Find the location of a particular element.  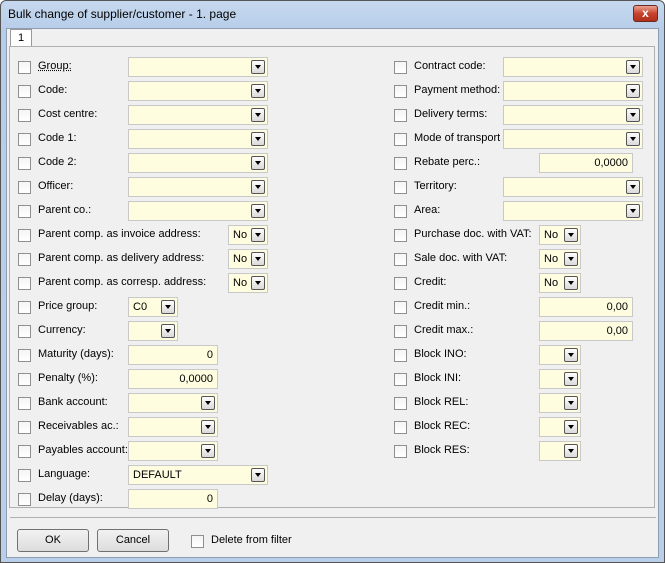

cost-centre-checkbox is located at coordinates (24, 115).